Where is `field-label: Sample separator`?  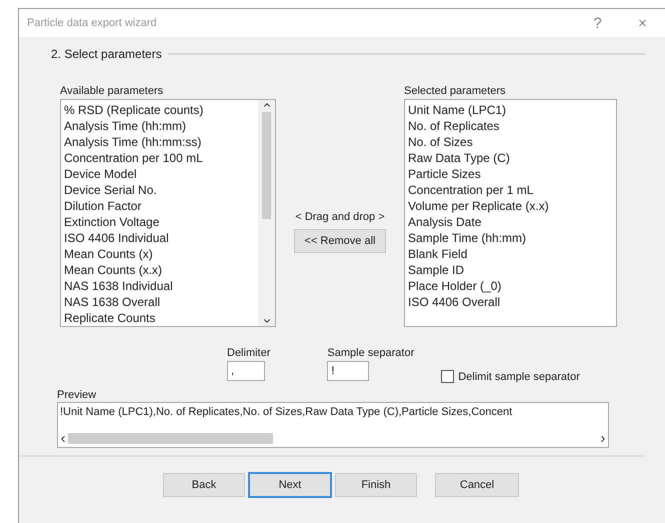
field-label: Sample separator is located at coordinates (370, 353).